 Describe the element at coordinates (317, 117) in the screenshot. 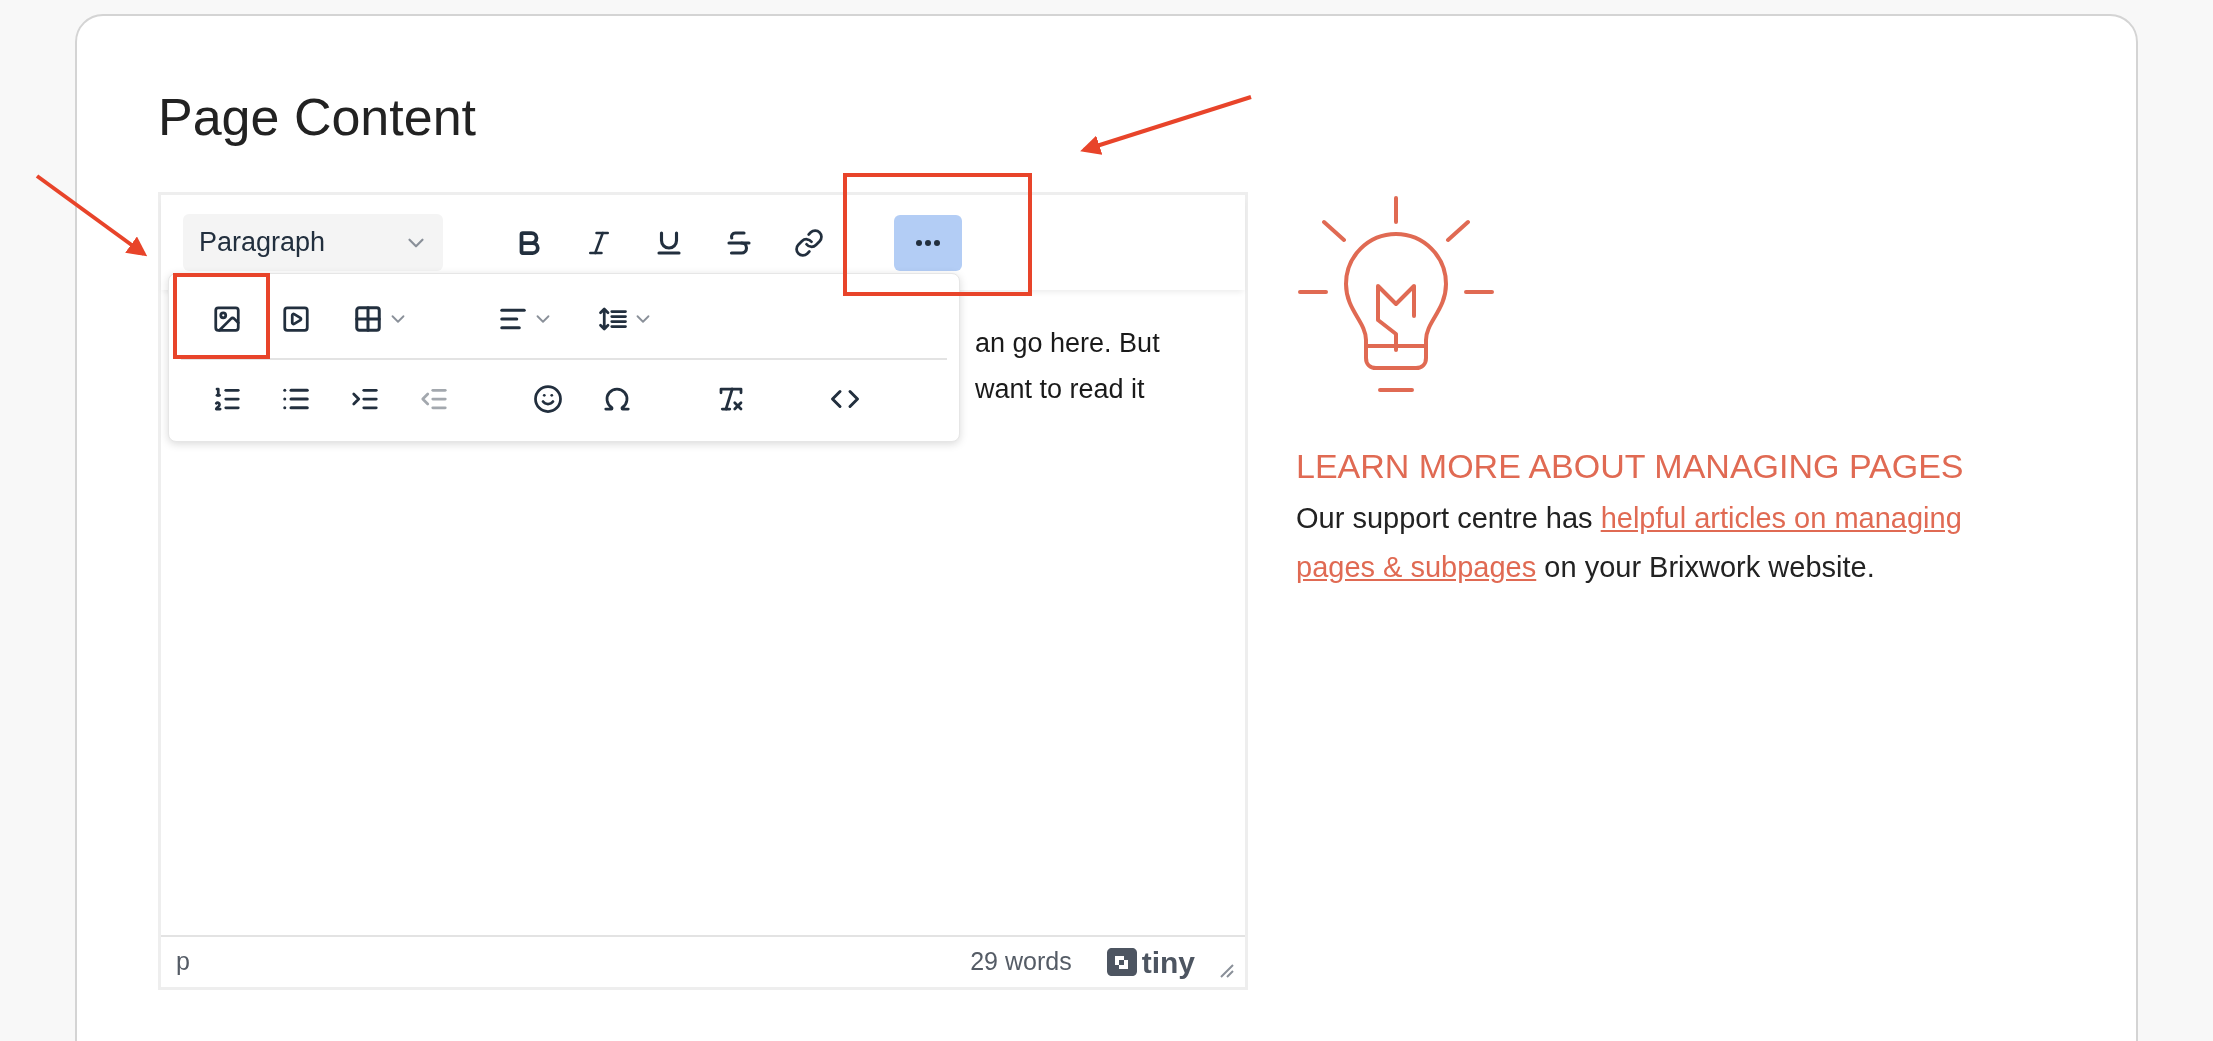

I see `page-title: Page Content` at that location.